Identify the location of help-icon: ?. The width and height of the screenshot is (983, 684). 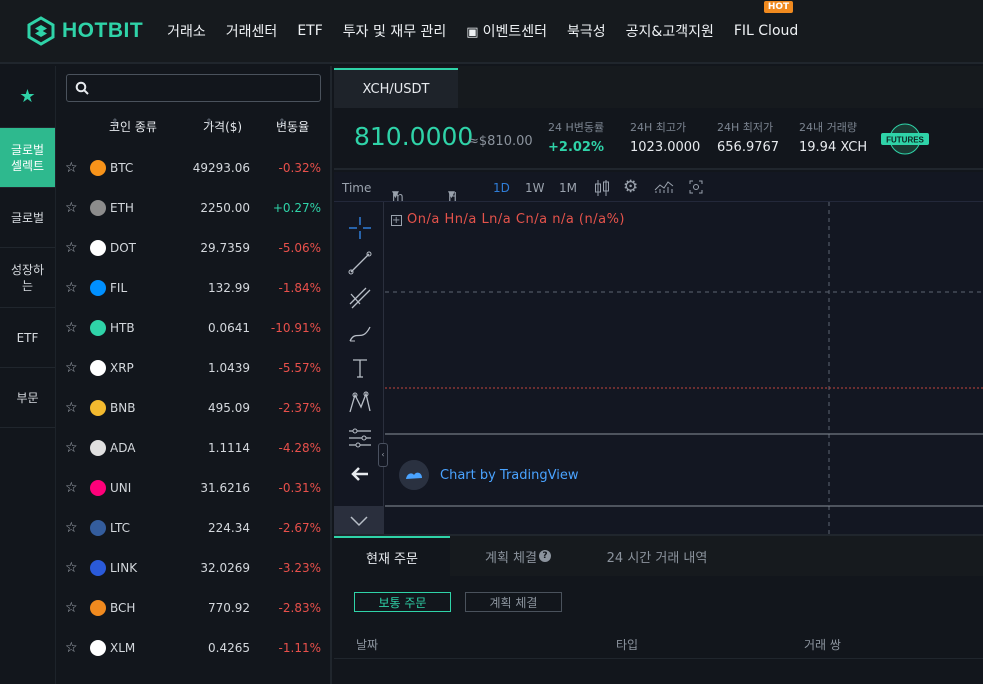
(544, 556).